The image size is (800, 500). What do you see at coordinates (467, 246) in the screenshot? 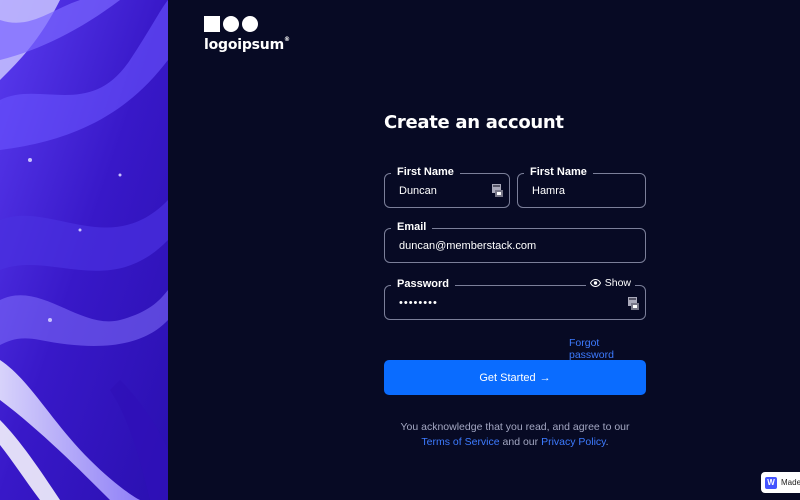
I see `email-value: duncan@memberstack.com` at bounding box center [467, 246].